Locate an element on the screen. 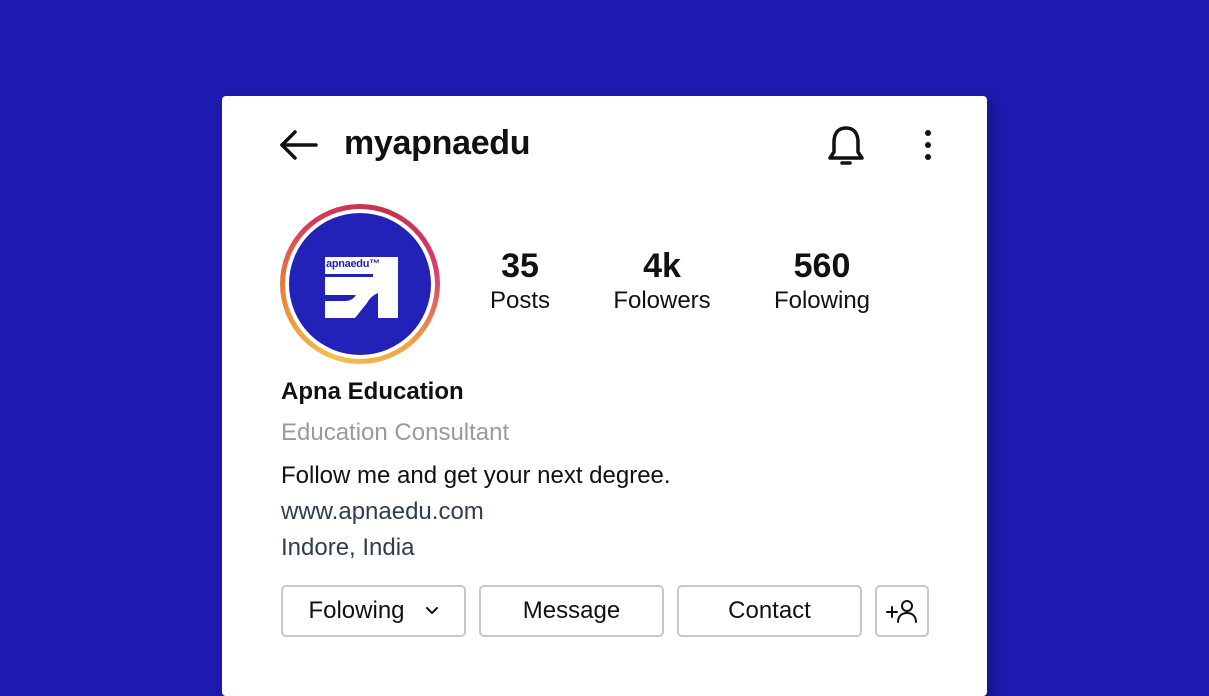  following-button-label: Folowing is located at coordinates (356, 610).